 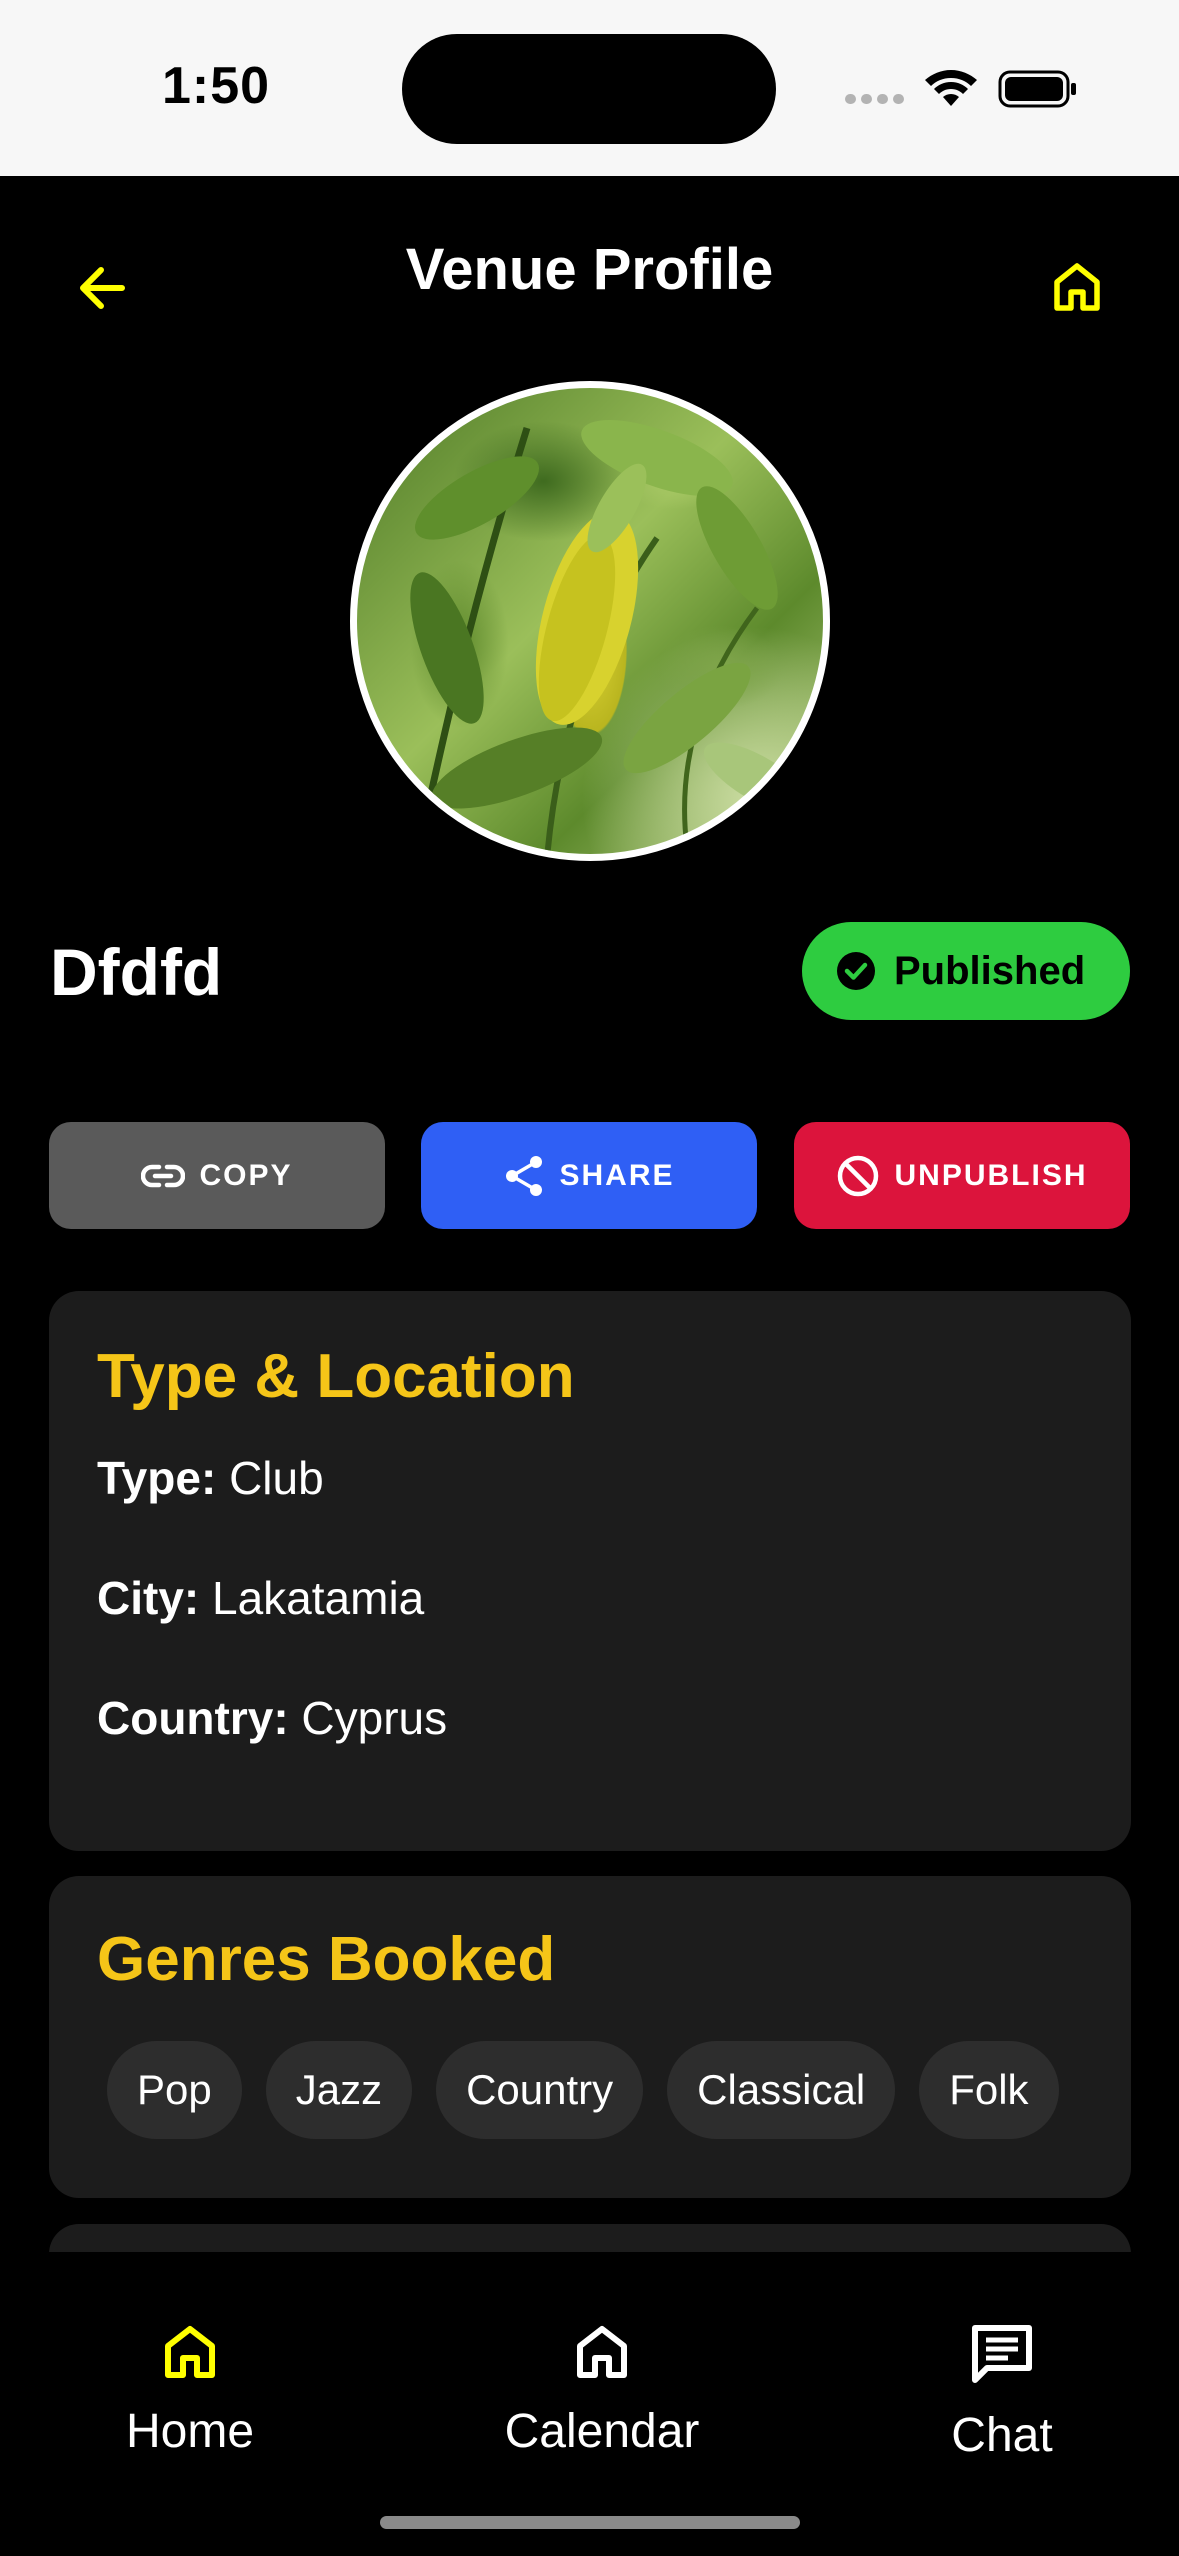 What do you see at coordinates (339, 2090) in the screenshot?
I see `genre-chip: Jazz` at bounding box center [339, 2090].